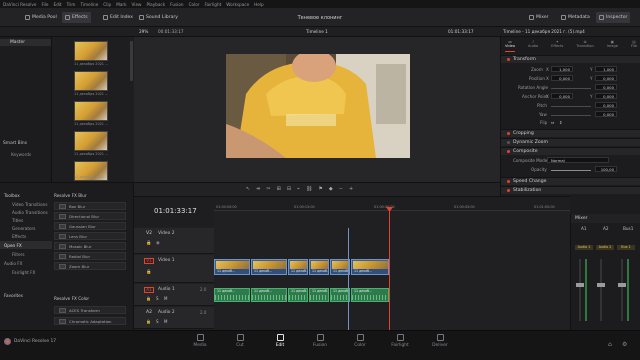 The width and height of the screenshot is (640, 360). Describe the element at coordinates (570, 59) in the screenshot. I see `transform-section: Transform` at that location.